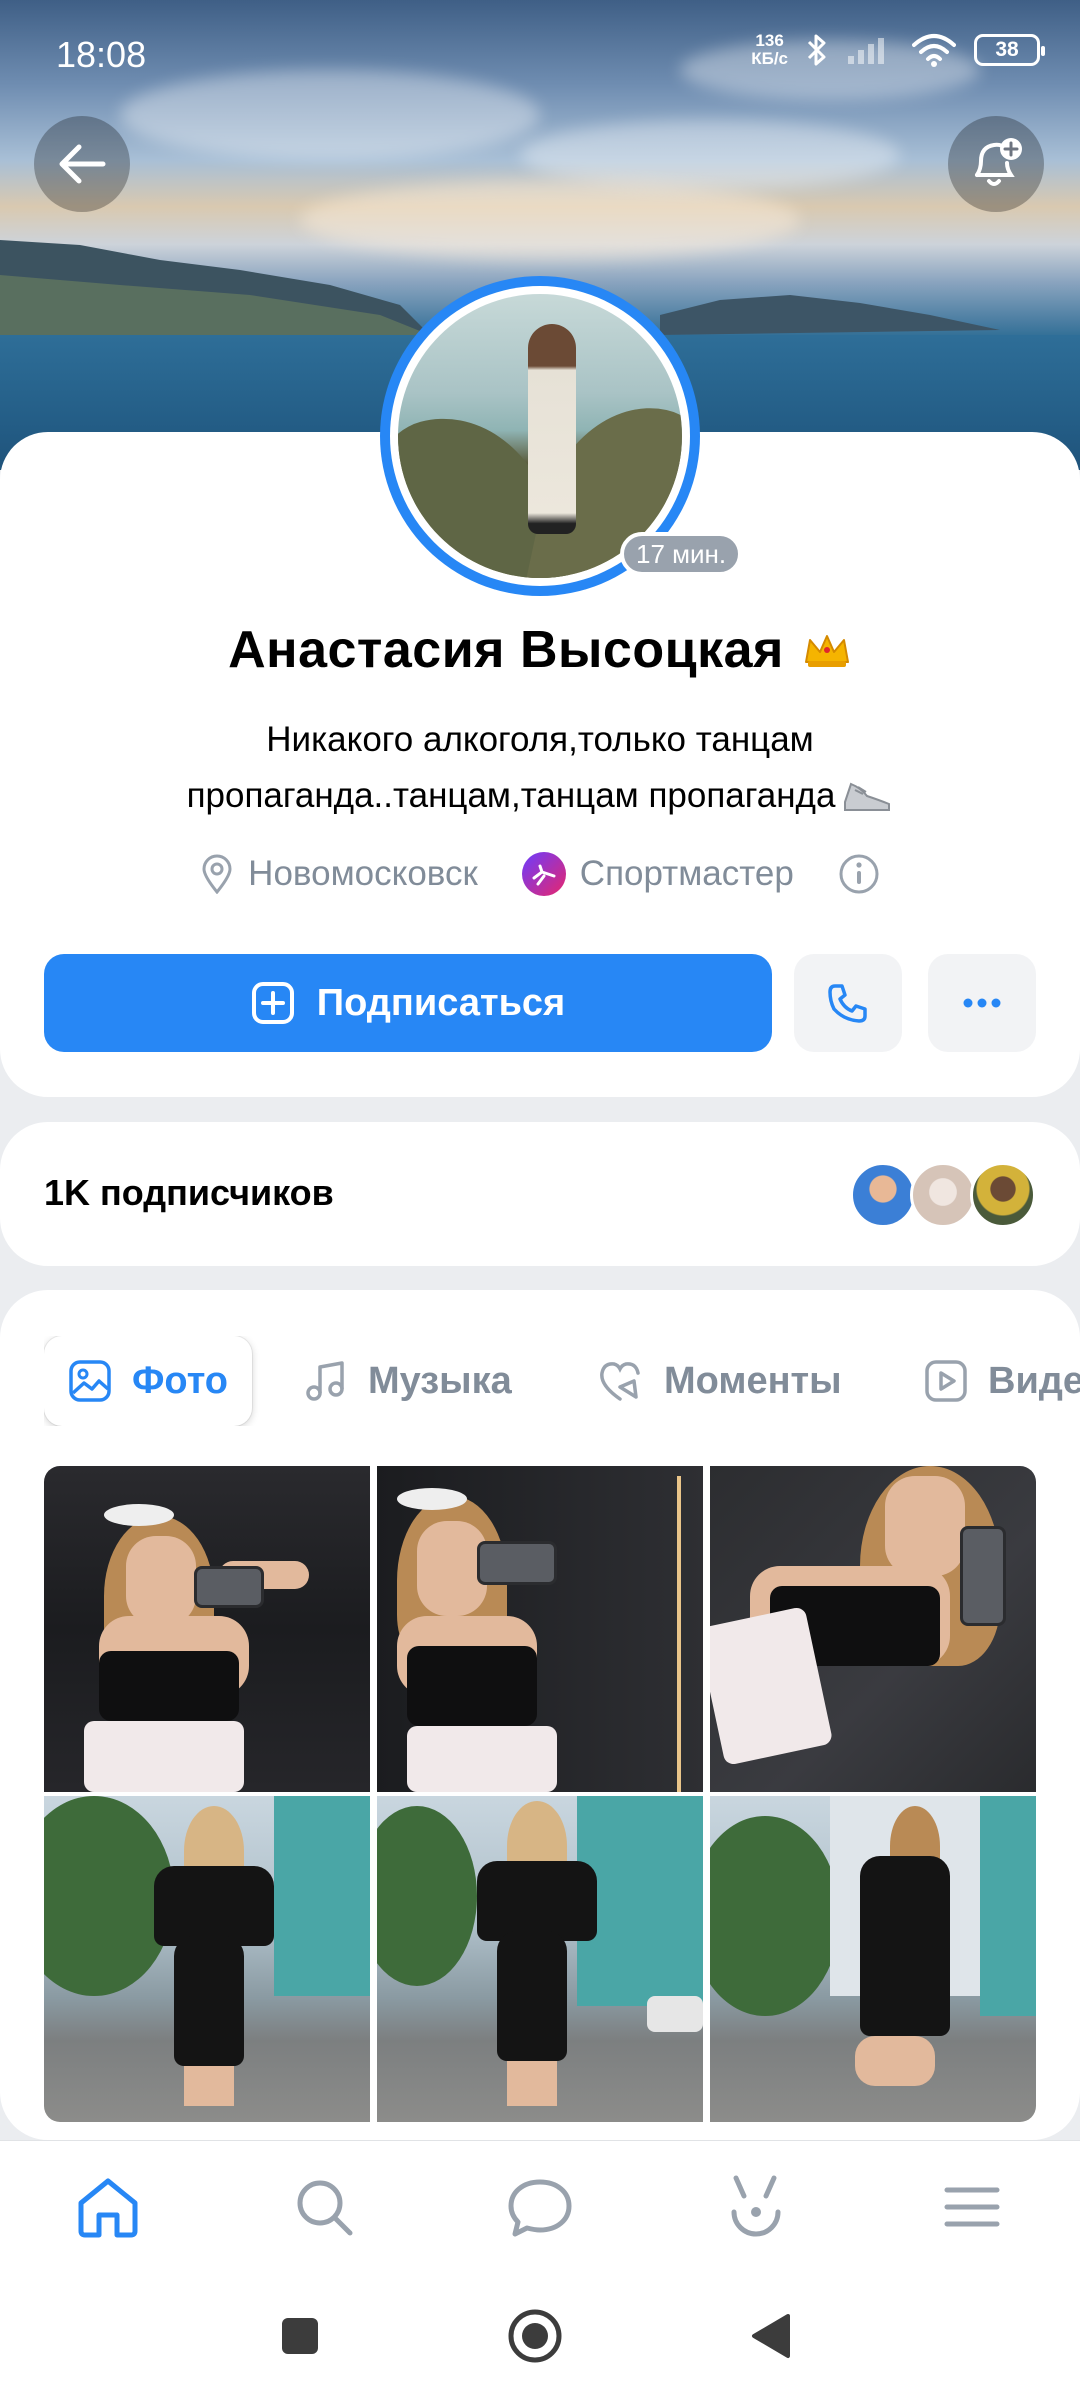  I want to click on status-time: 18:08, so click(101, 54).